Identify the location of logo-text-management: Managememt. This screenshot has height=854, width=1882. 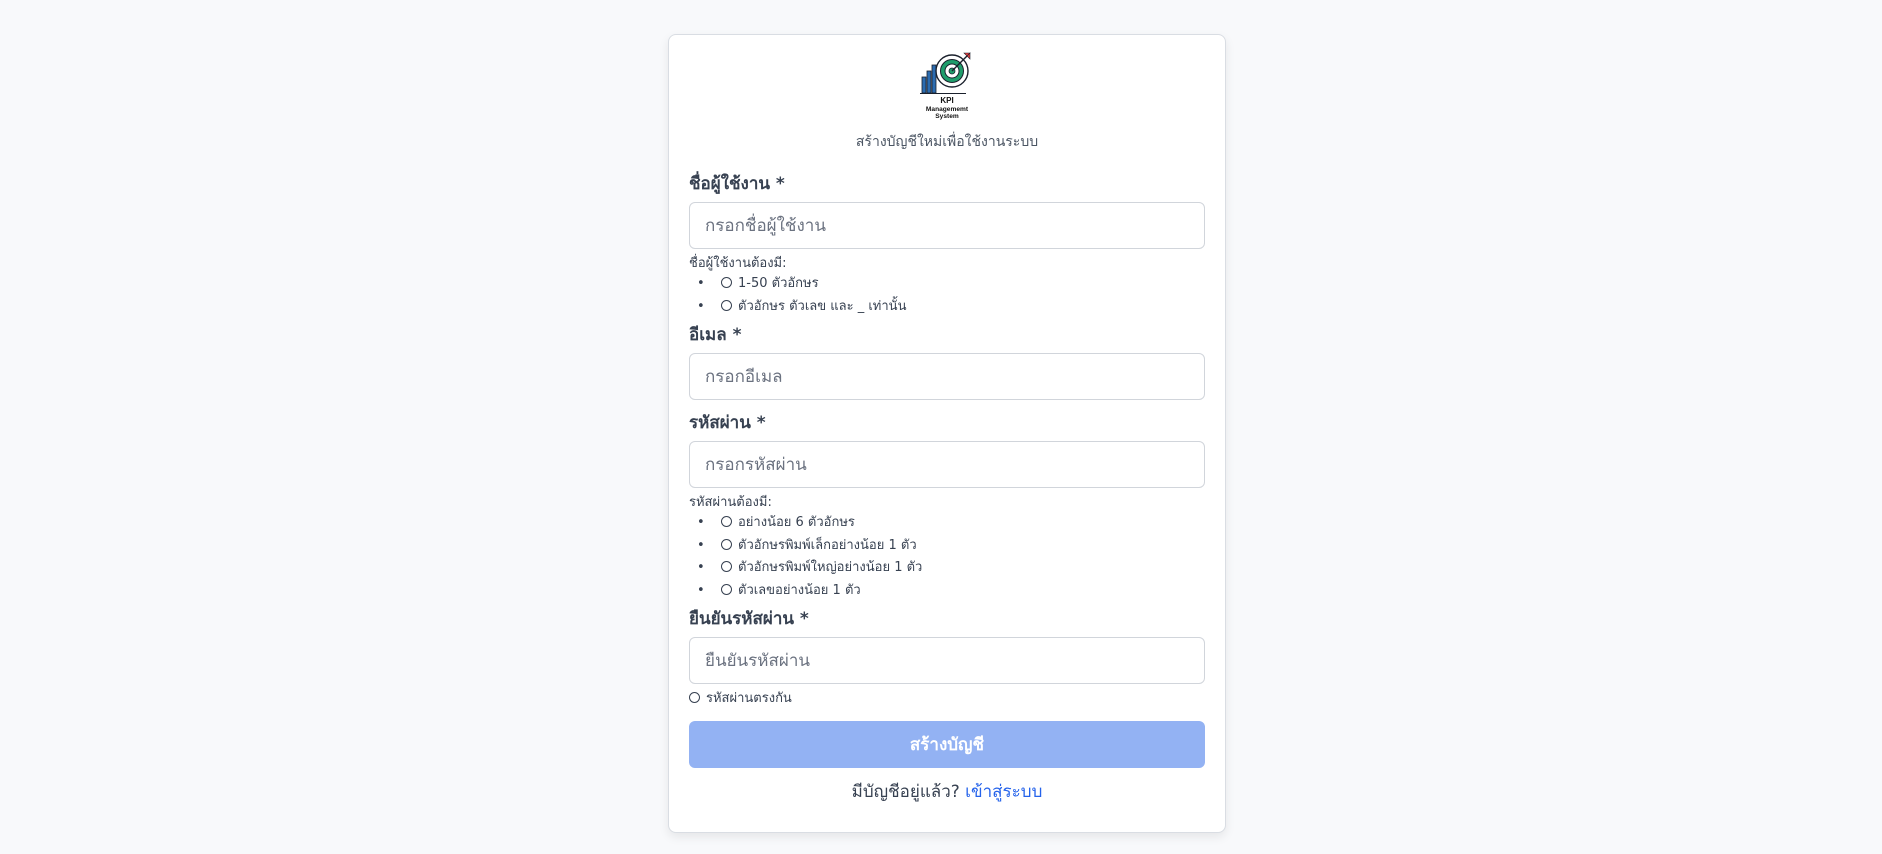
(947, 109).